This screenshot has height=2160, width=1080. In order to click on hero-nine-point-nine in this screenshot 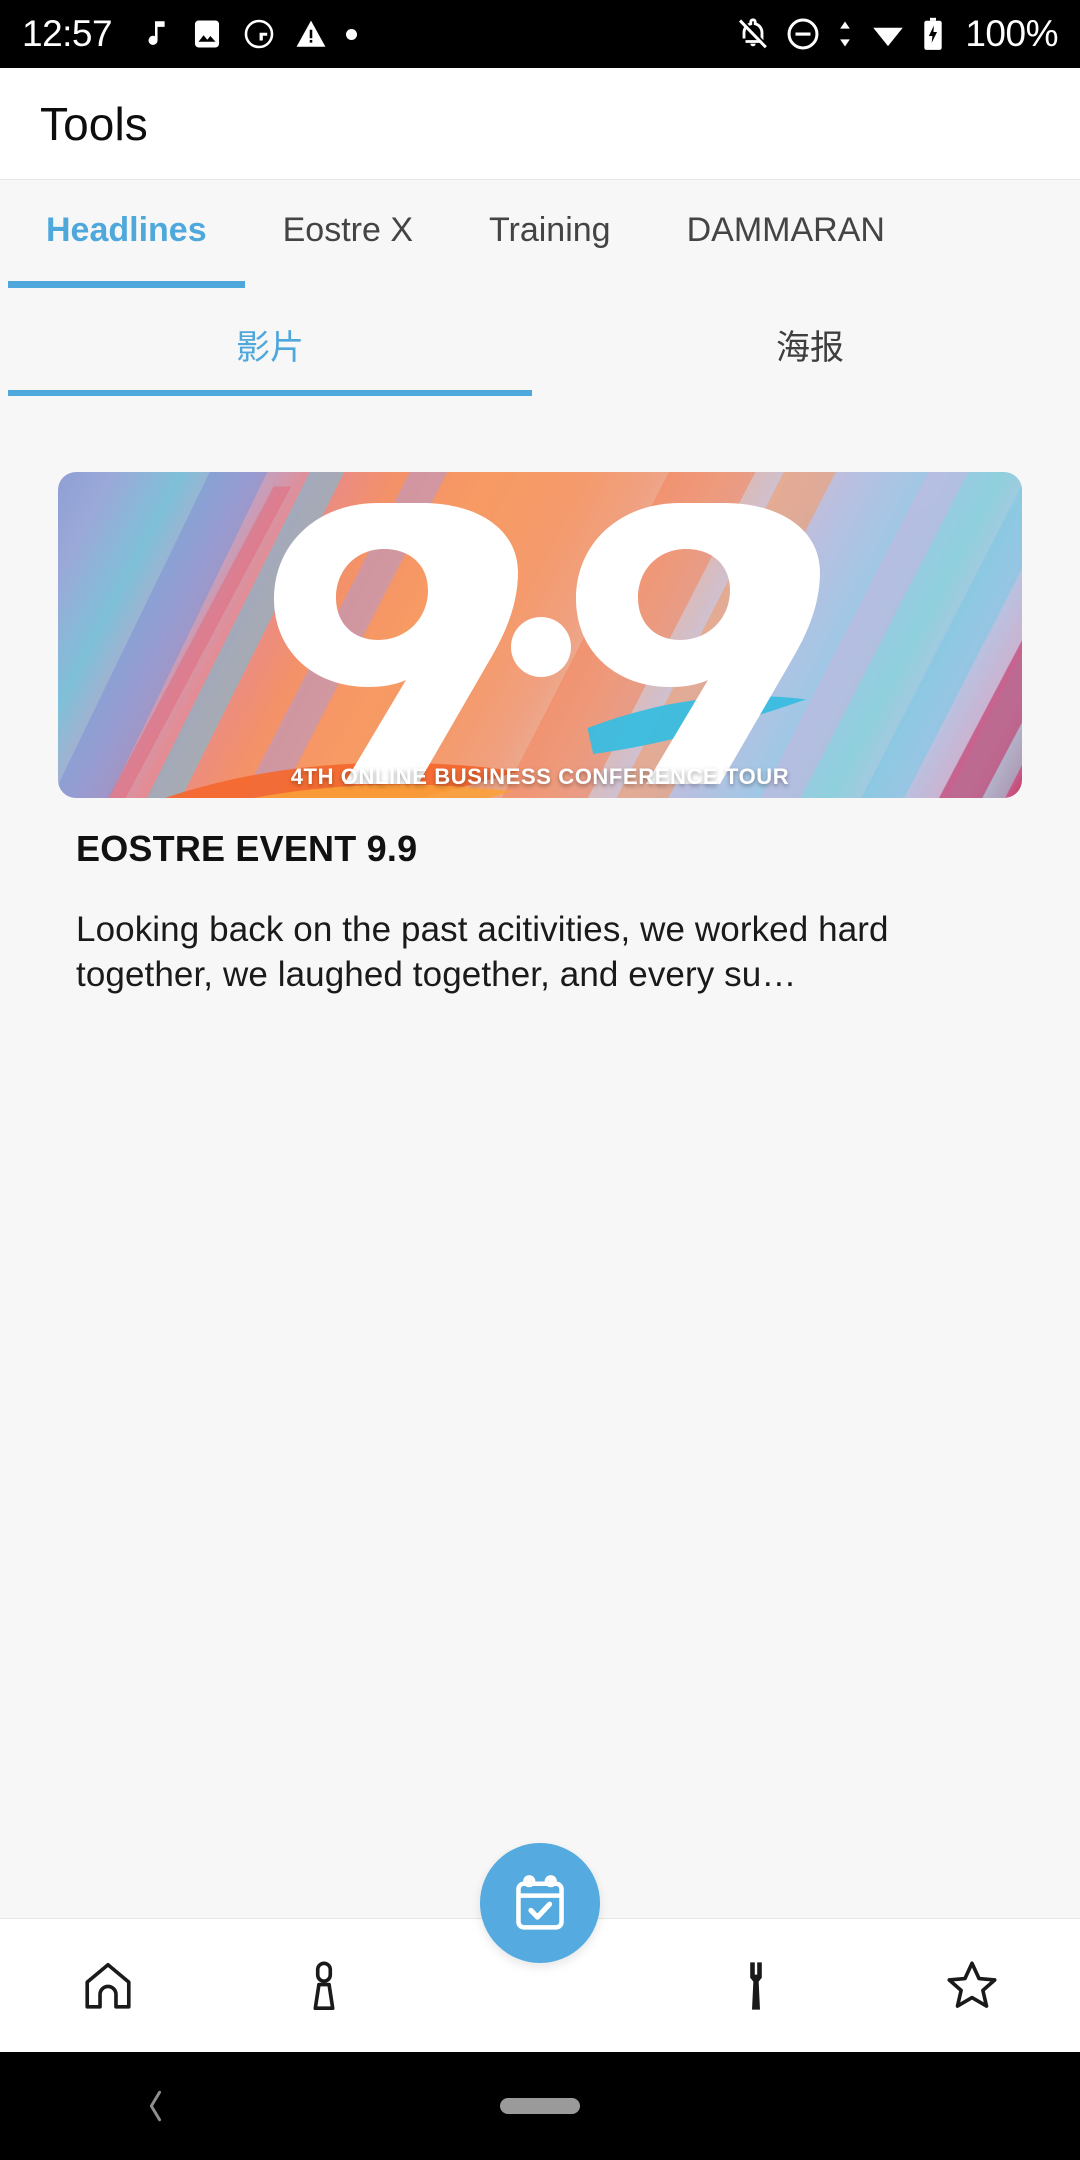, I will do `click(547, 643)`.